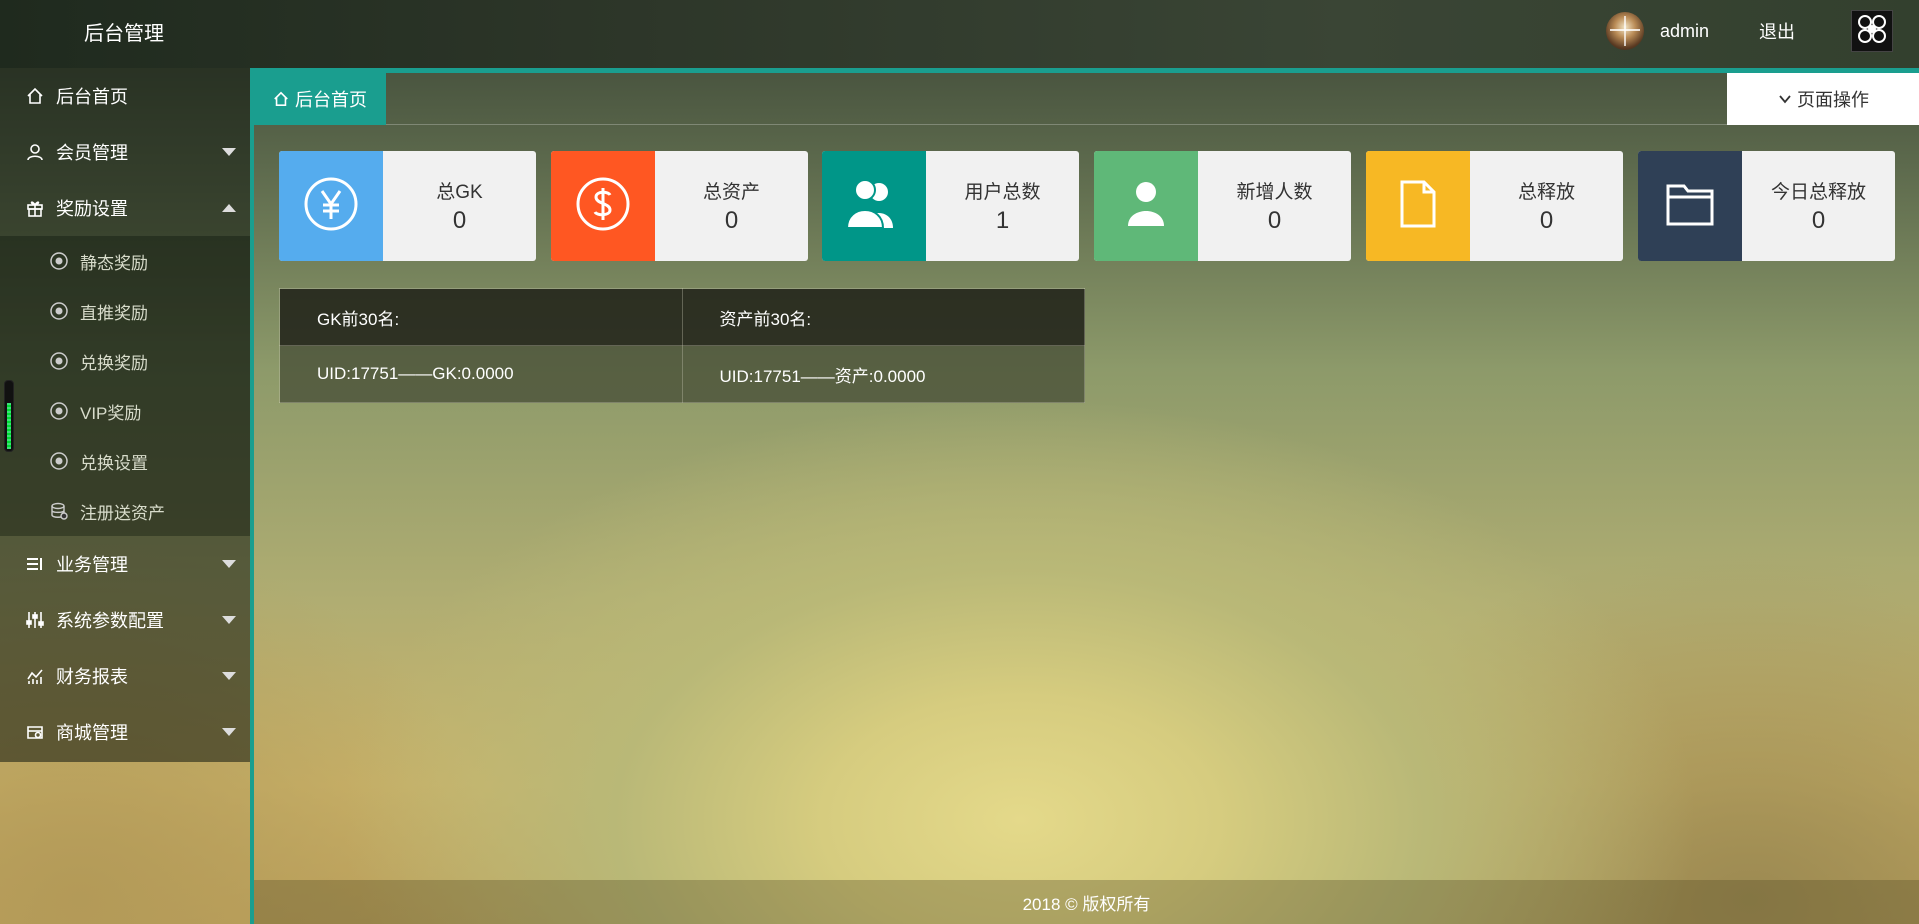 The height and width of the screenshot is (924, 1919). What do you see at coordinates (252, 496) in the screenshot?
I see `sidebar-divider` at bounding box center [252, 496].